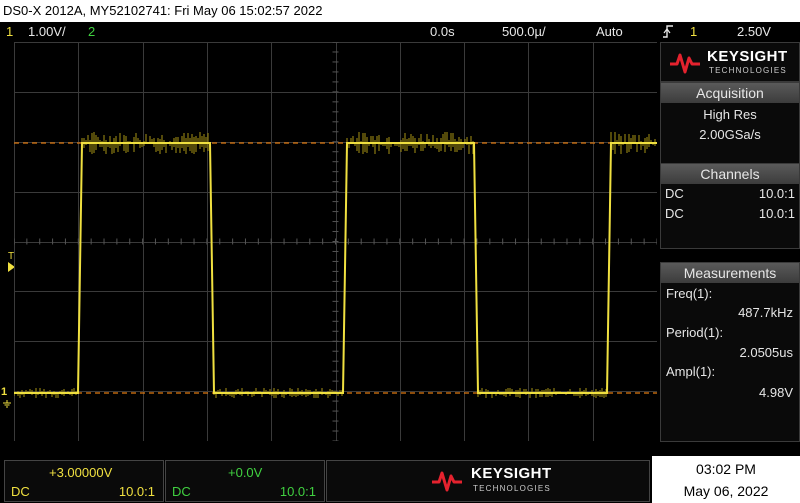  Describe the element at coordinates (730, 174) in the screenshot. I see `channels-header: Channels` at that location.